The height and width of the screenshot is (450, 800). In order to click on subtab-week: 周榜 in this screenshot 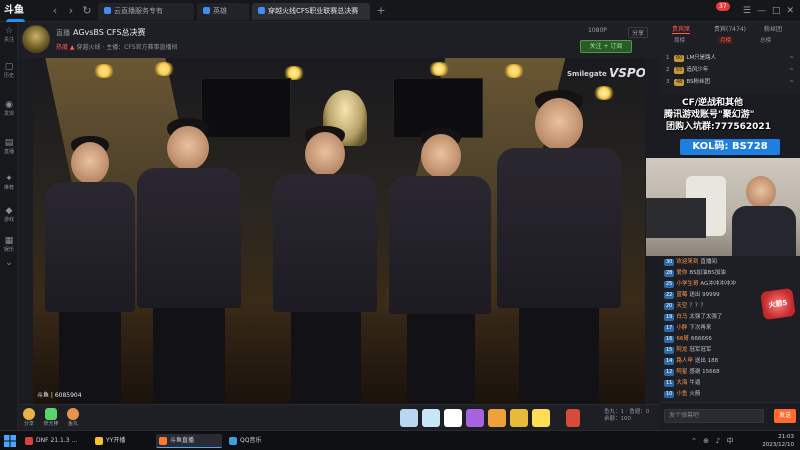, I will do `click(679, 40)`.